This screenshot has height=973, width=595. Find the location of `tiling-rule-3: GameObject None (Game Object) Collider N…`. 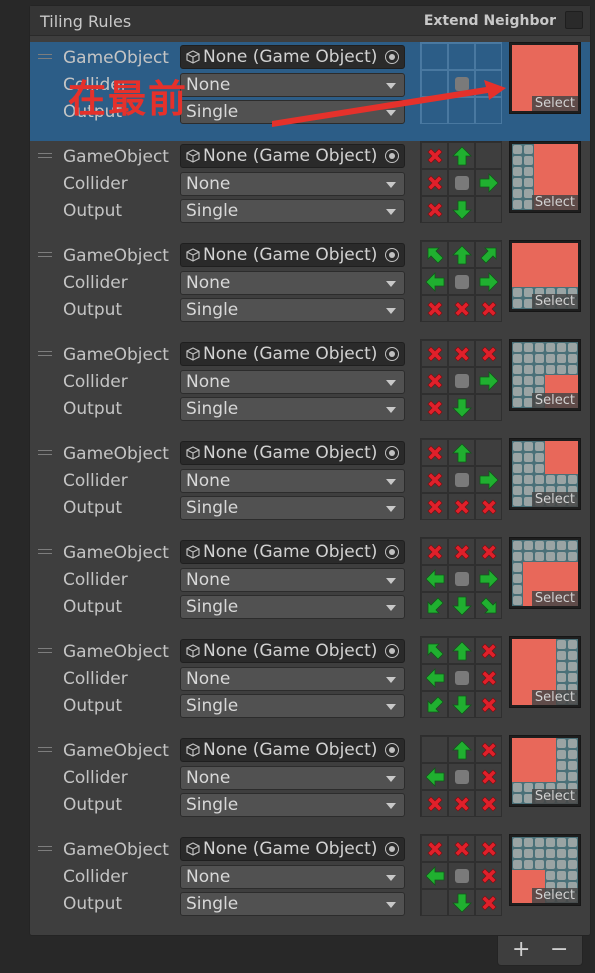

tiling-rule-3: GameObject None (Game Object) Collider N… is located at coordinates (310, 289).